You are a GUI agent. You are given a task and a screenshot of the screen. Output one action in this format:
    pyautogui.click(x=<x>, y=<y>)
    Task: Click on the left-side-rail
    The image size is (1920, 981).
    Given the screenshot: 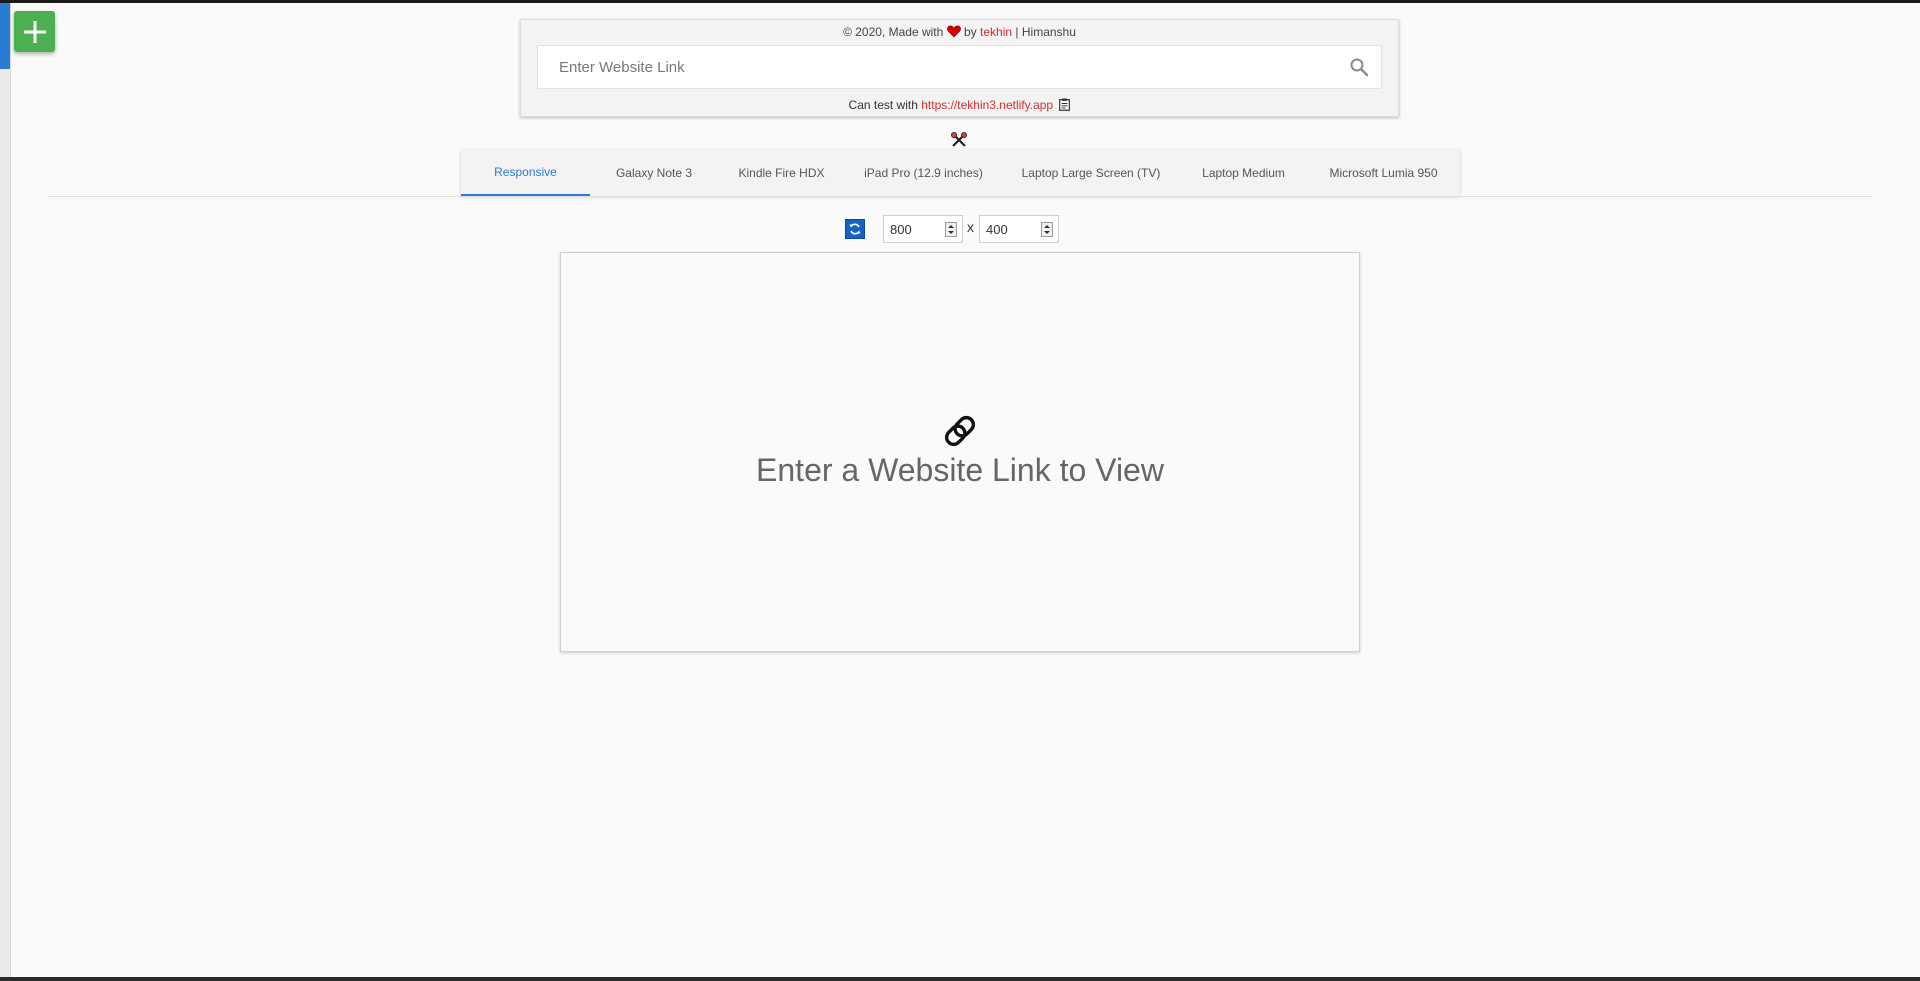 What is the action you would take?
    pyautogui.click(x=5, y=490)
    